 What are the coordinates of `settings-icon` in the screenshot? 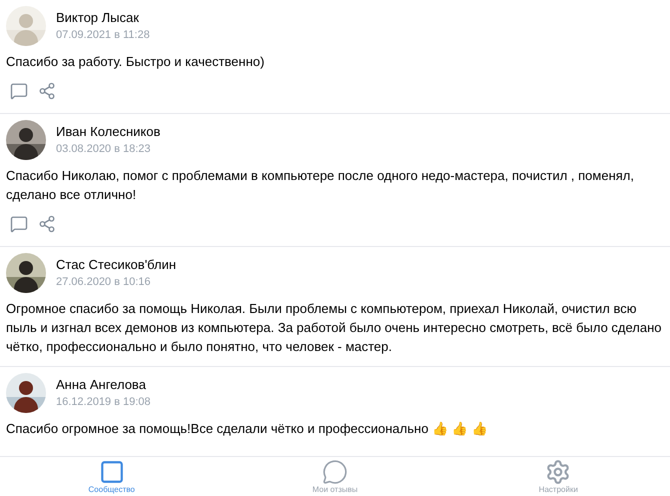 It's located at (558, 472).